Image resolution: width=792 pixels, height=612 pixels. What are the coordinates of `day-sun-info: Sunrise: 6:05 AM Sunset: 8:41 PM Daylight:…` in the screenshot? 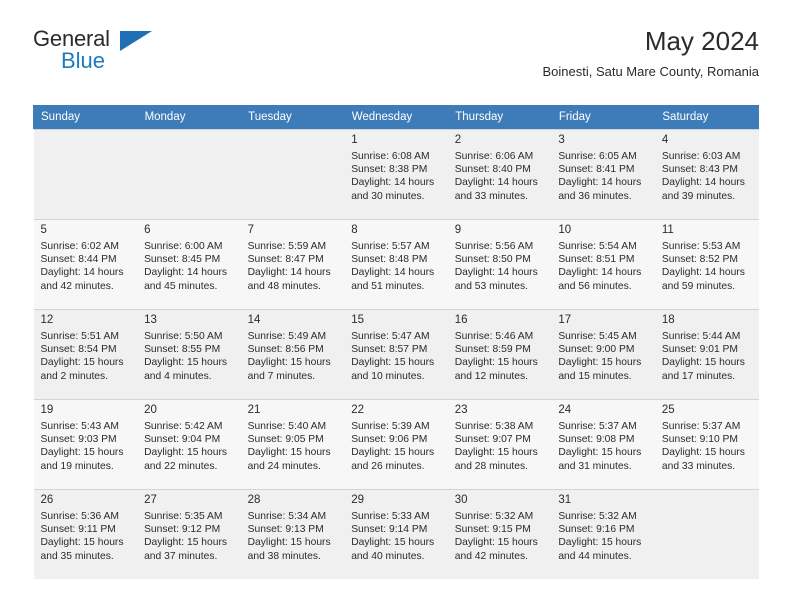 It's located at (603, 176).